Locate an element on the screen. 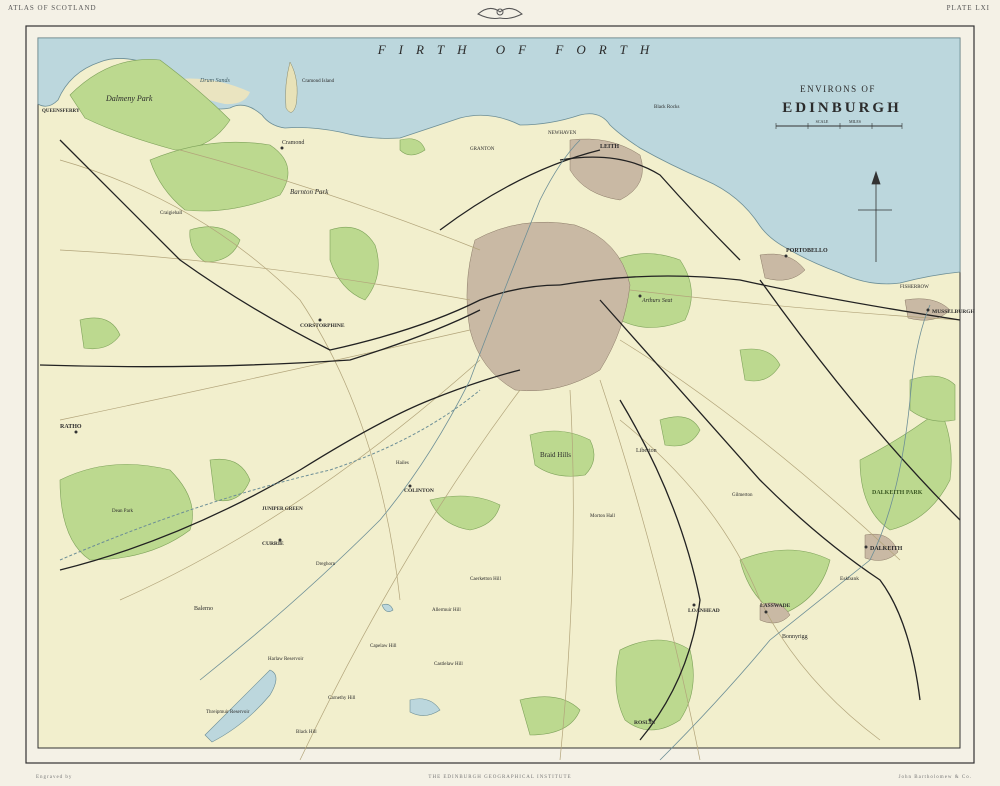 This screenshot has width=1000, height=786. scale-label-right: MILES is located at coordinates (855, 121).